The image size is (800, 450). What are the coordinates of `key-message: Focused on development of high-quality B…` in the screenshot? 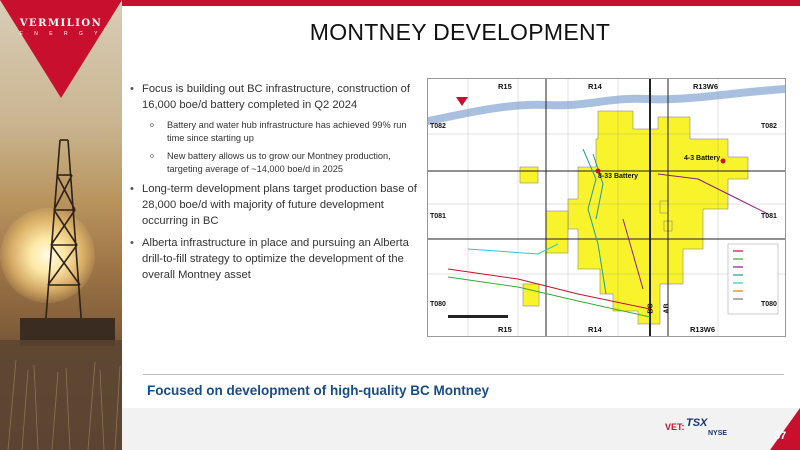 It's located at (318, 390).